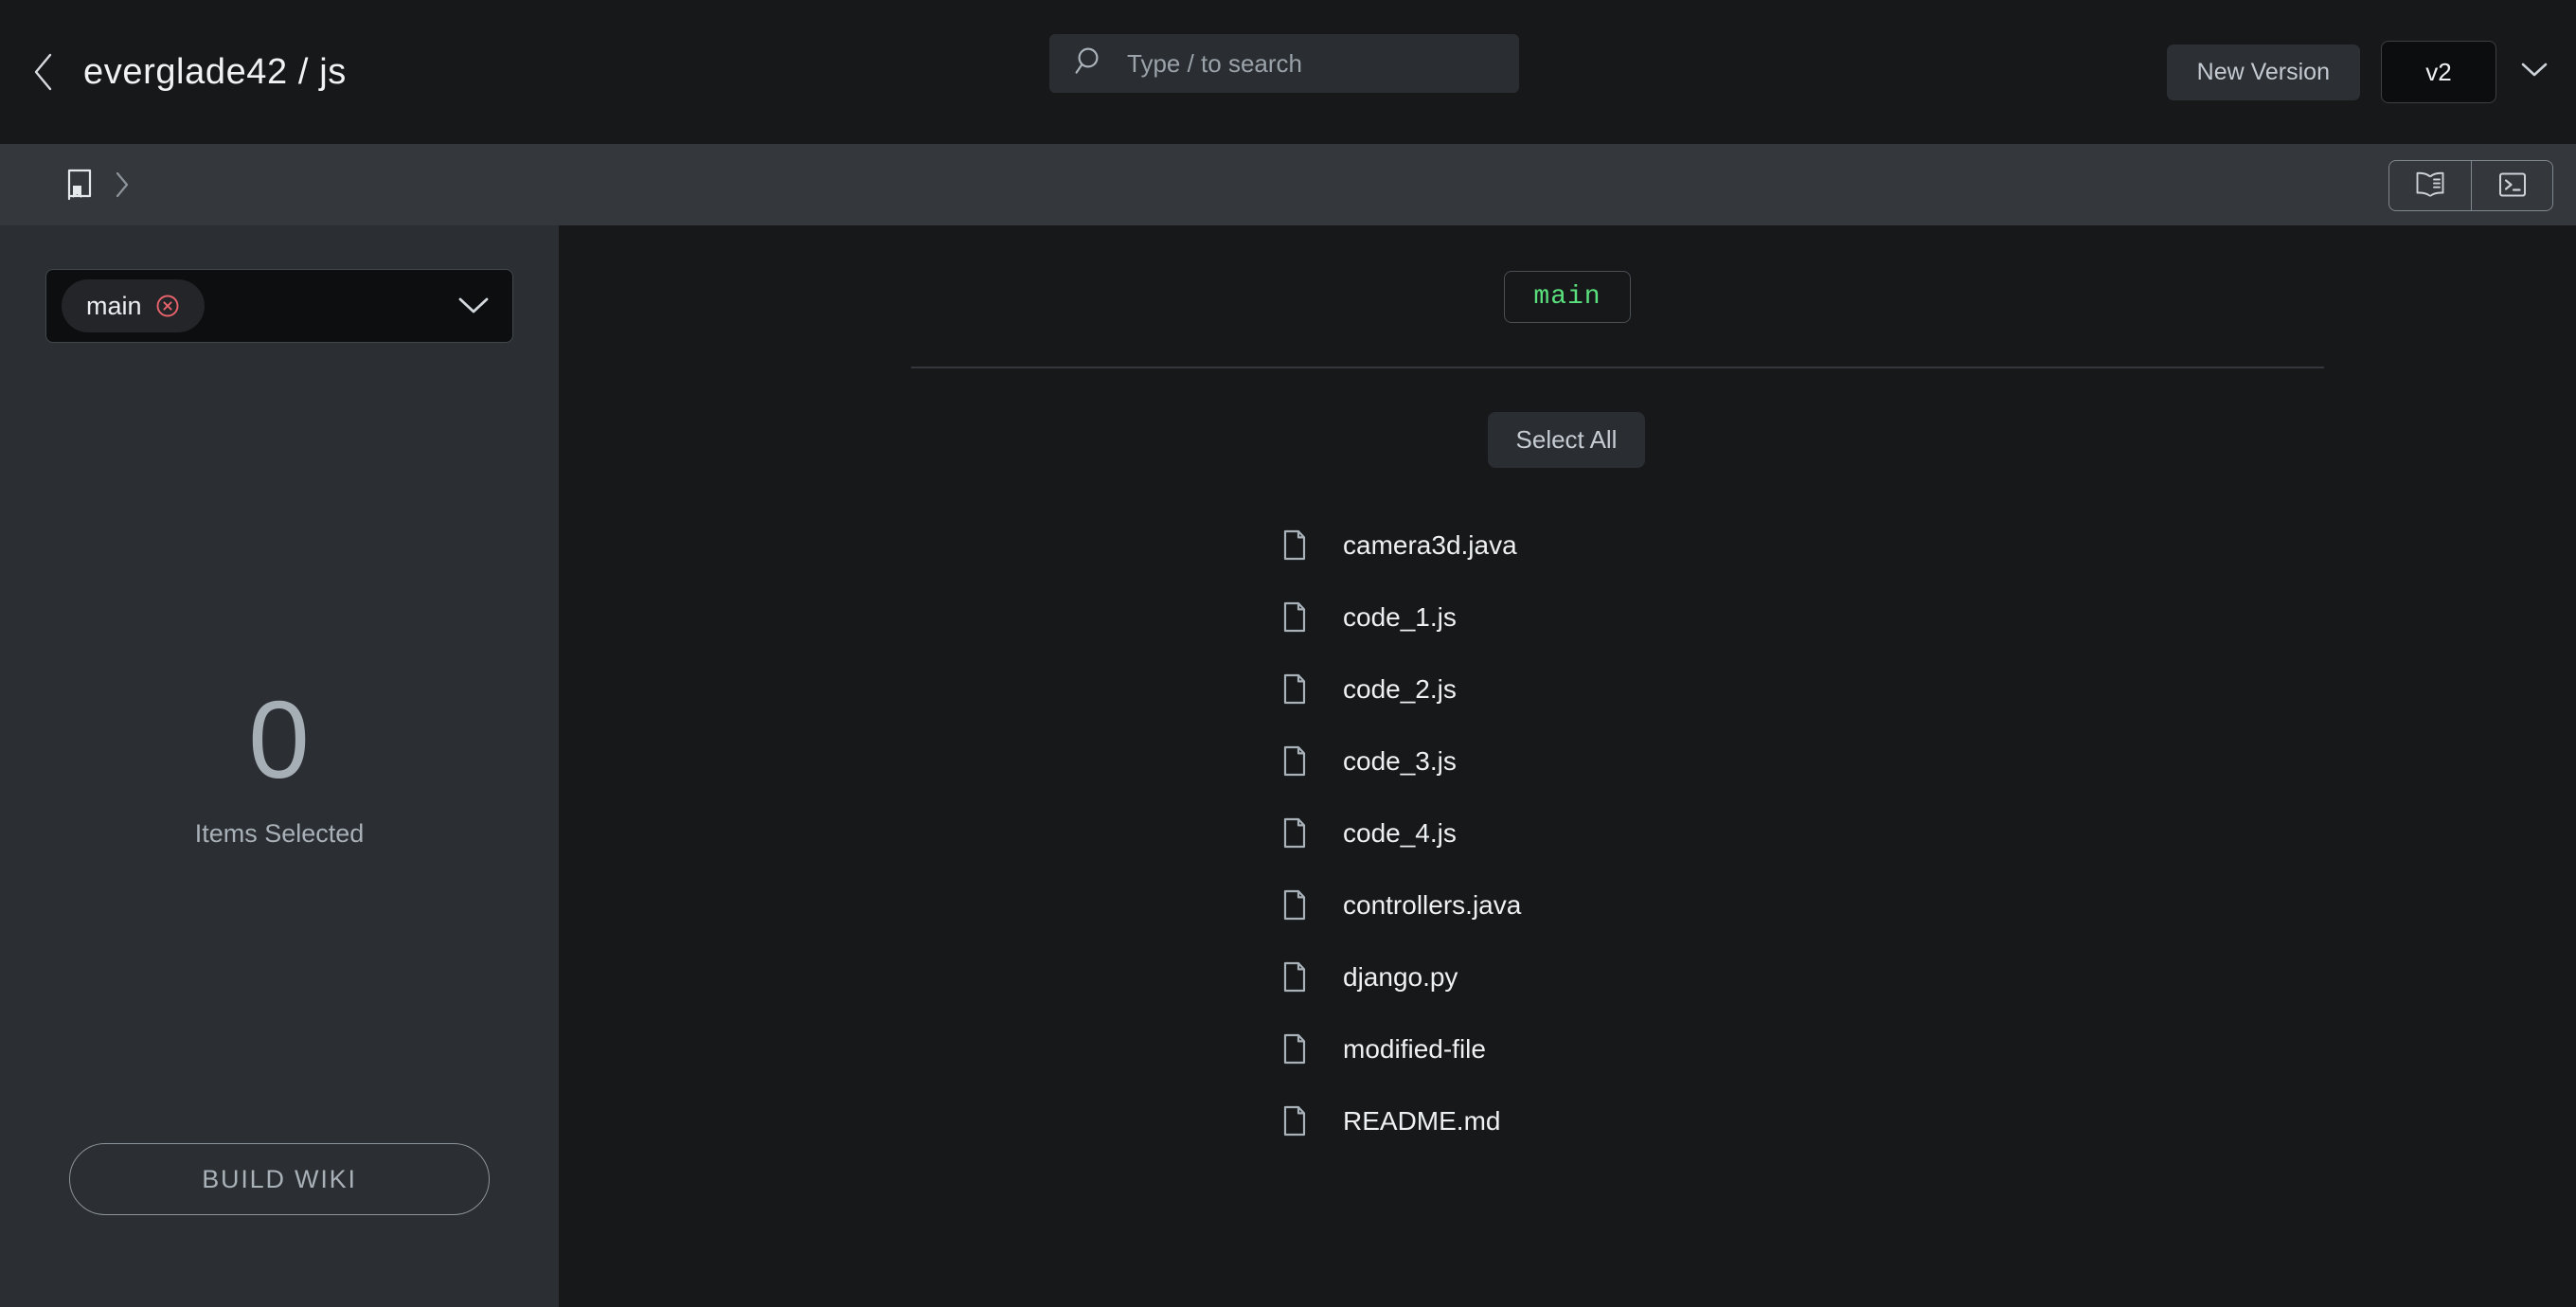 The height and width of the screenshot is (1307, 2576). I want to click on header-left-group: everglade42 / js, so click(173, 72).